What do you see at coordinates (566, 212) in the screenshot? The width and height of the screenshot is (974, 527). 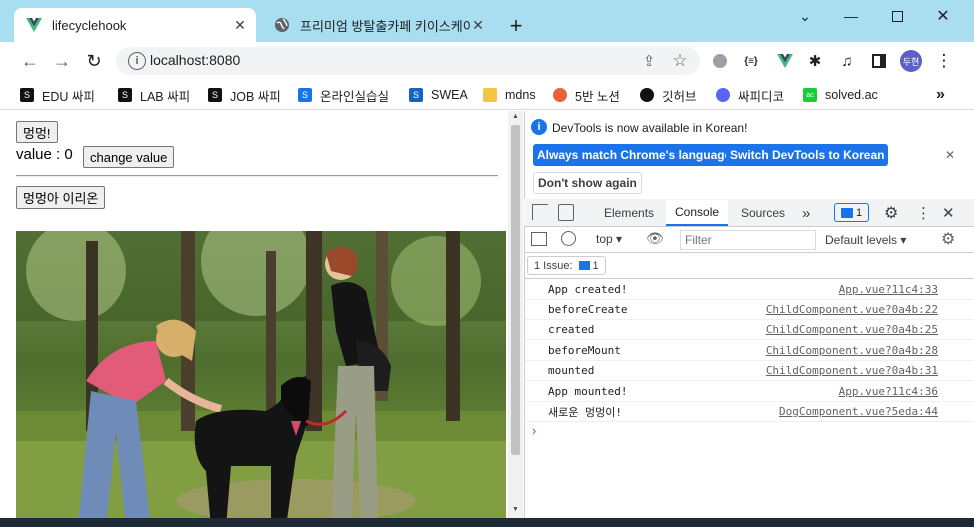 I see `device-toolbar-icon` at bounding box center [566, 212].